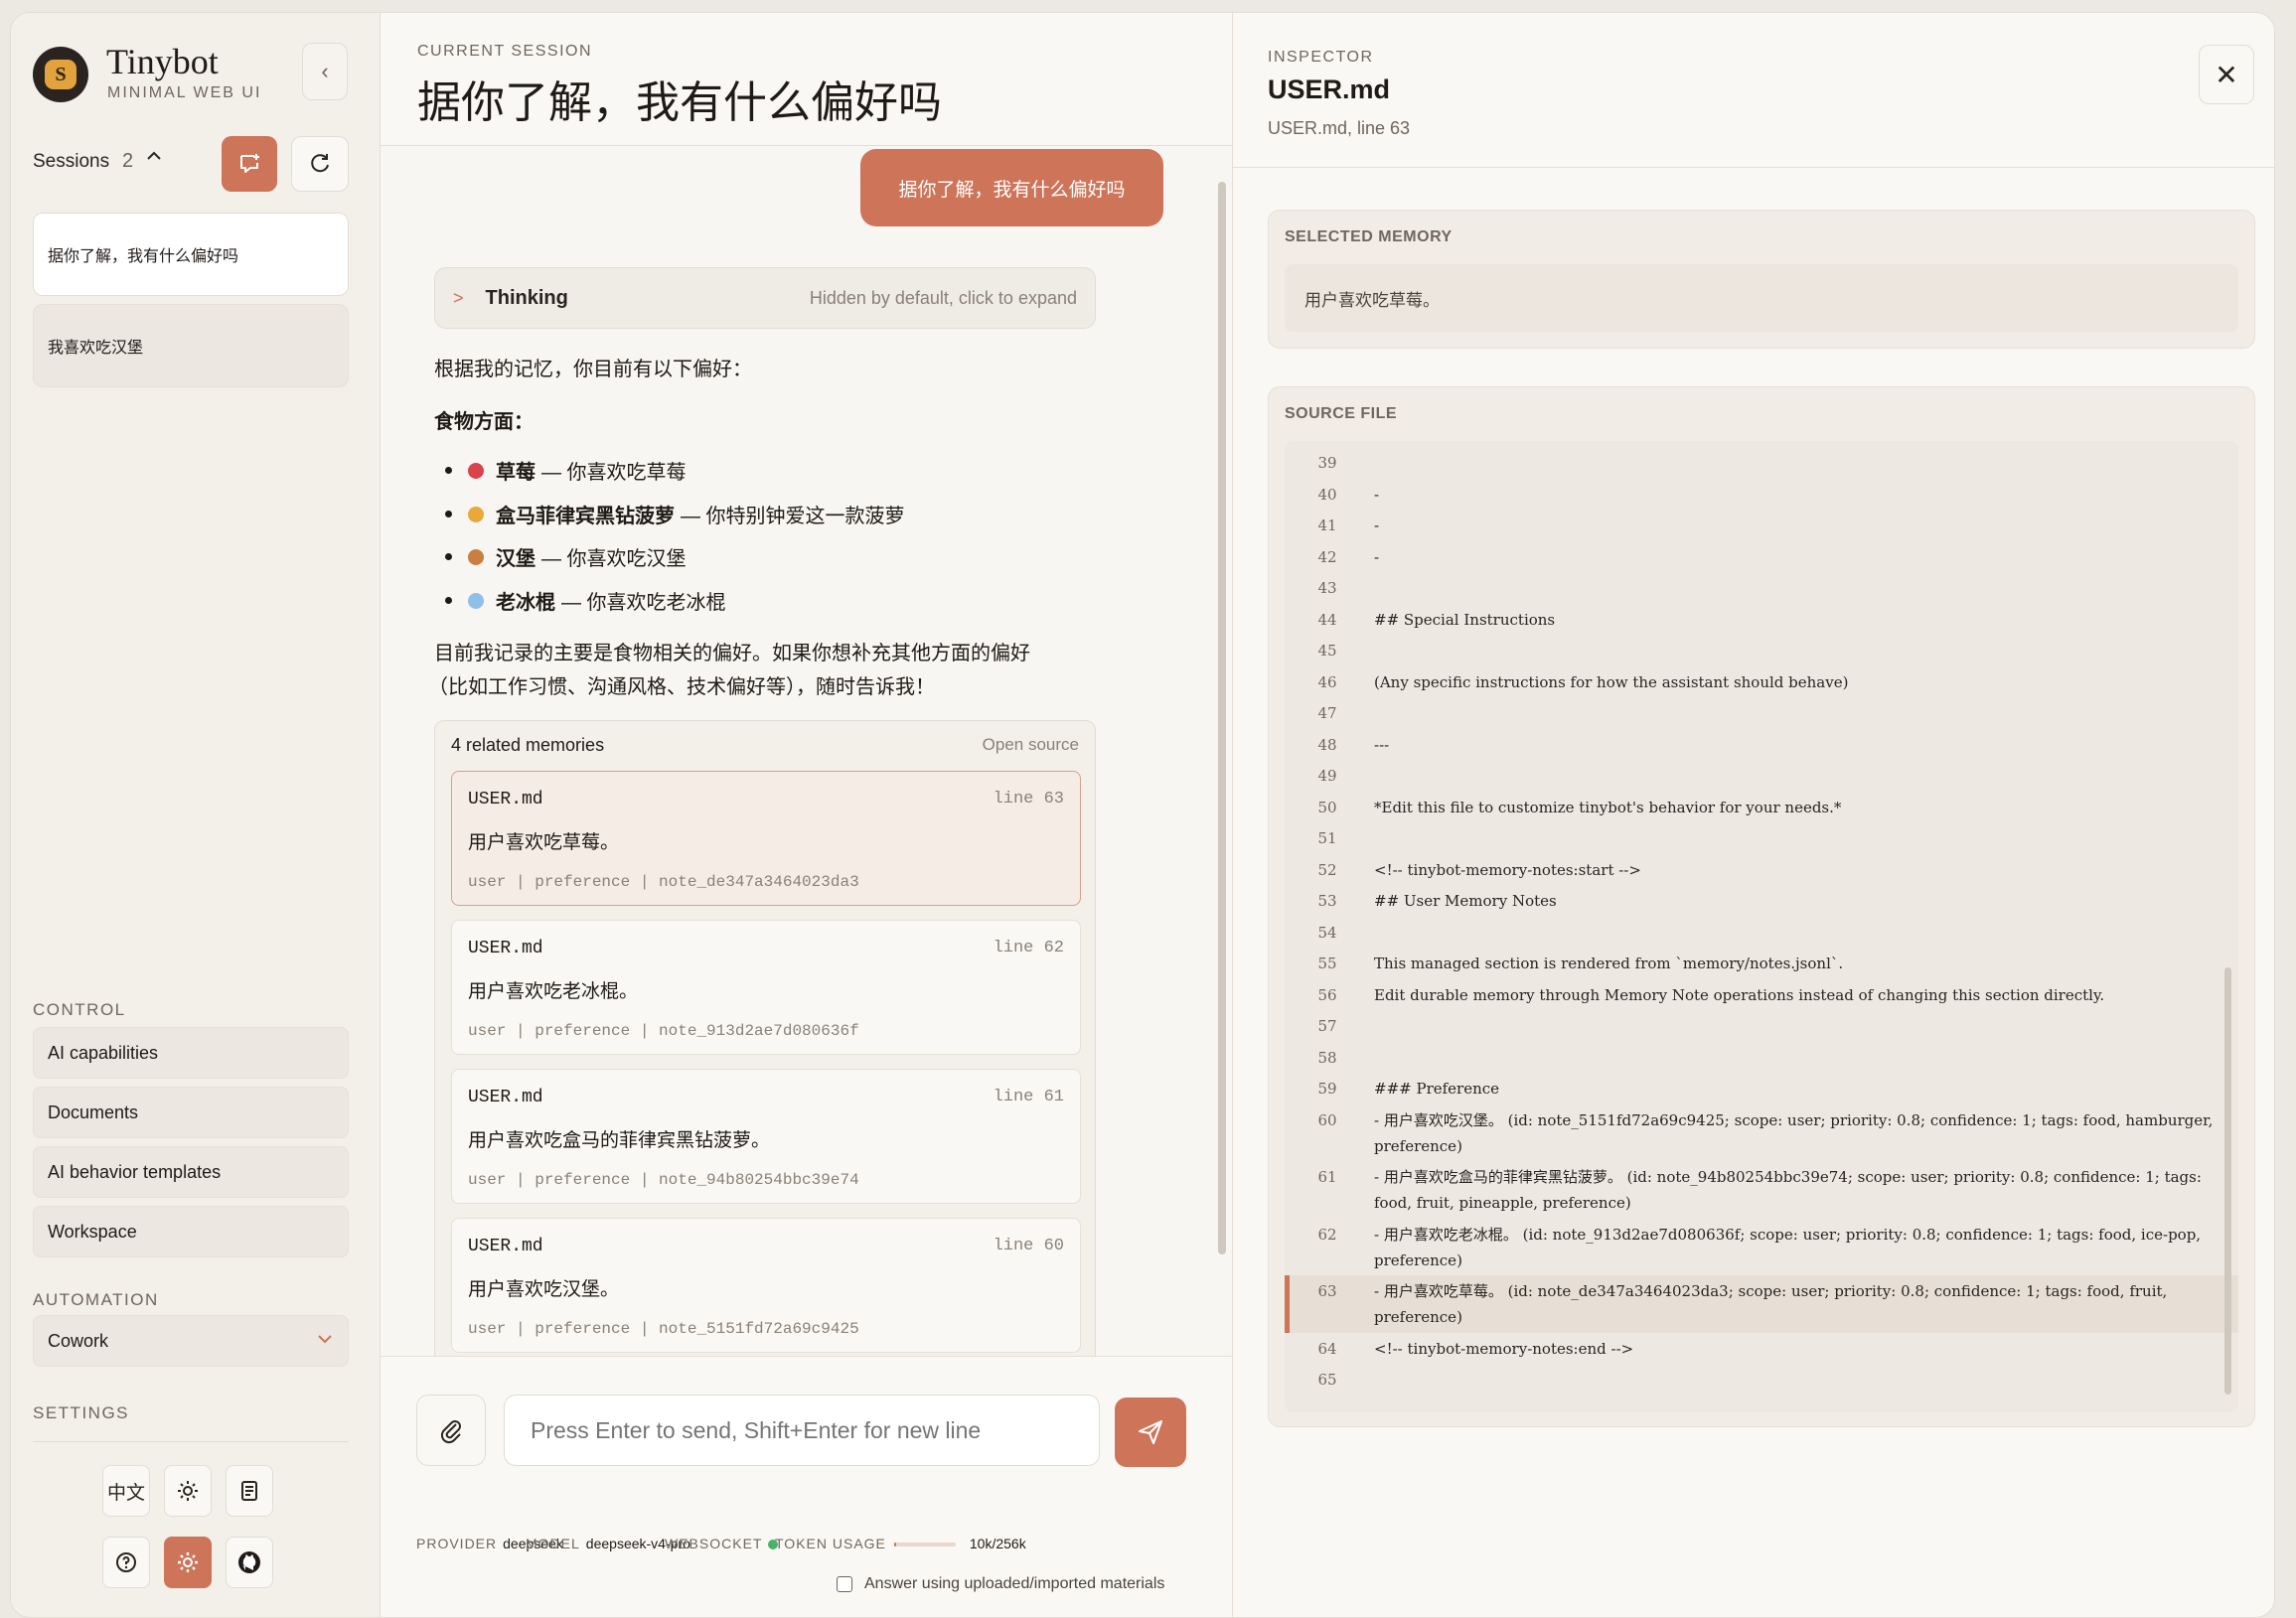 The height and width of the screenshot is (1618, 2296). Describe the element at coordinates (1327, 588) in the screenshot. I see `line-number: 43` at that location.